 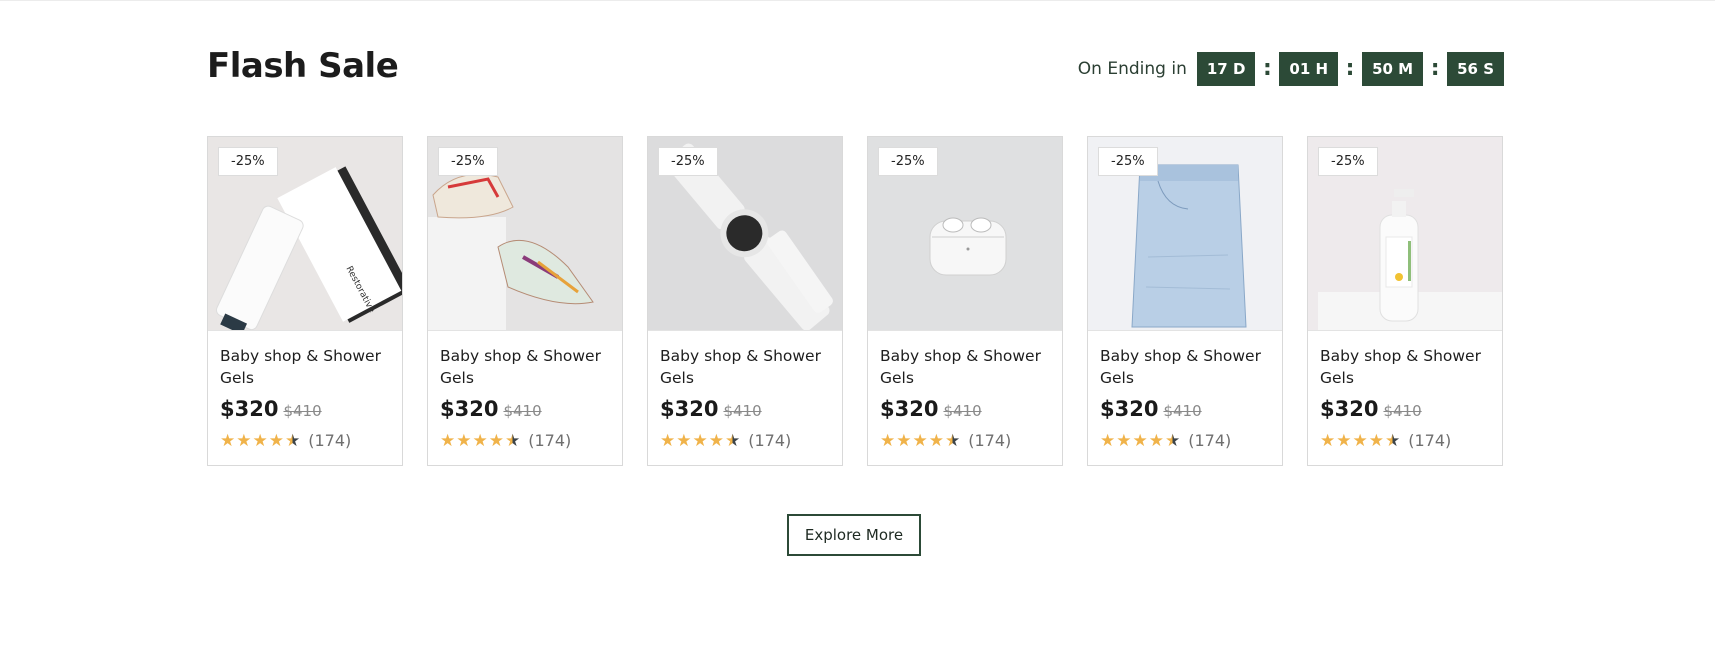 What do you see at coordinates (854, 535) in the screenshot?
I see `explore-more-button: Explore More` at bounding box center [854, 535].